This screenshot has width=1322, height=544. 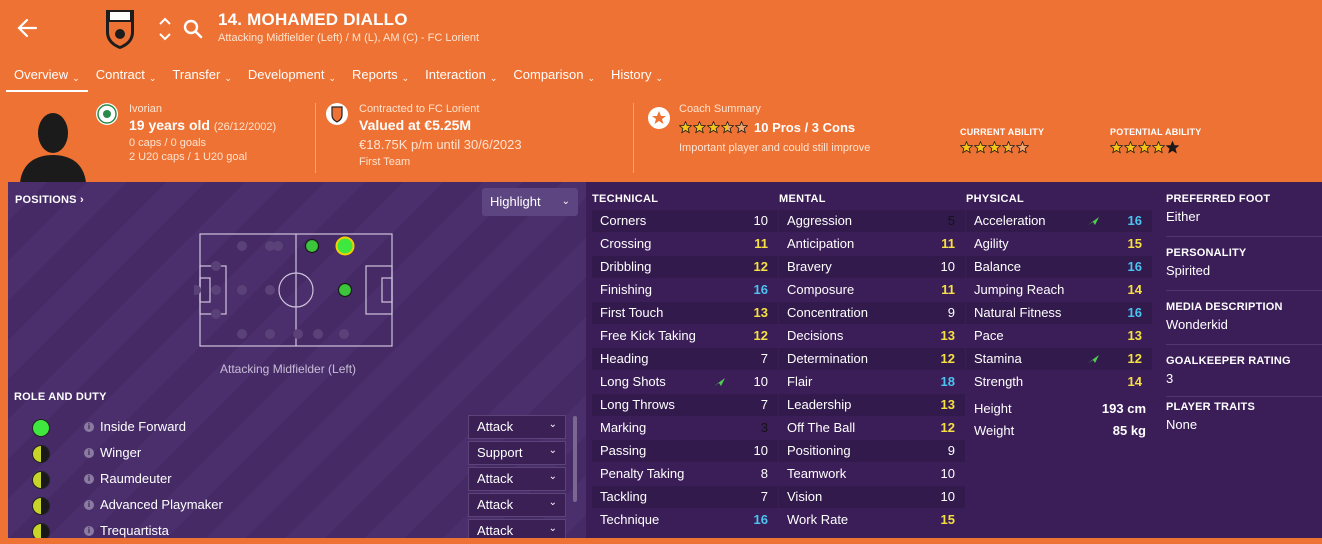 I want to click on tab-label: Comparison, so click(x=548, y=74).